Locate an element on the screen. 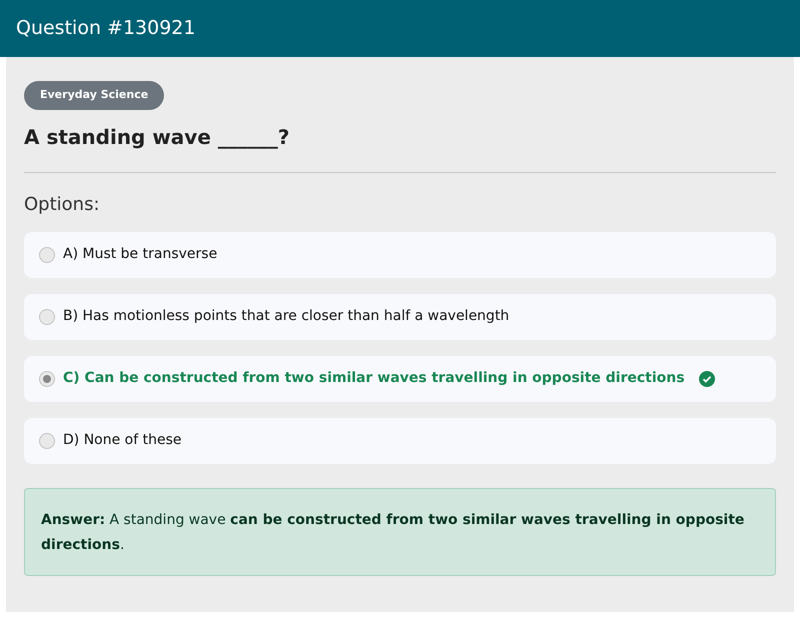 Image resolution: width=800 pixels, height=642 pixels. page-title: Question #130921 is located at coordinates (106, 29).